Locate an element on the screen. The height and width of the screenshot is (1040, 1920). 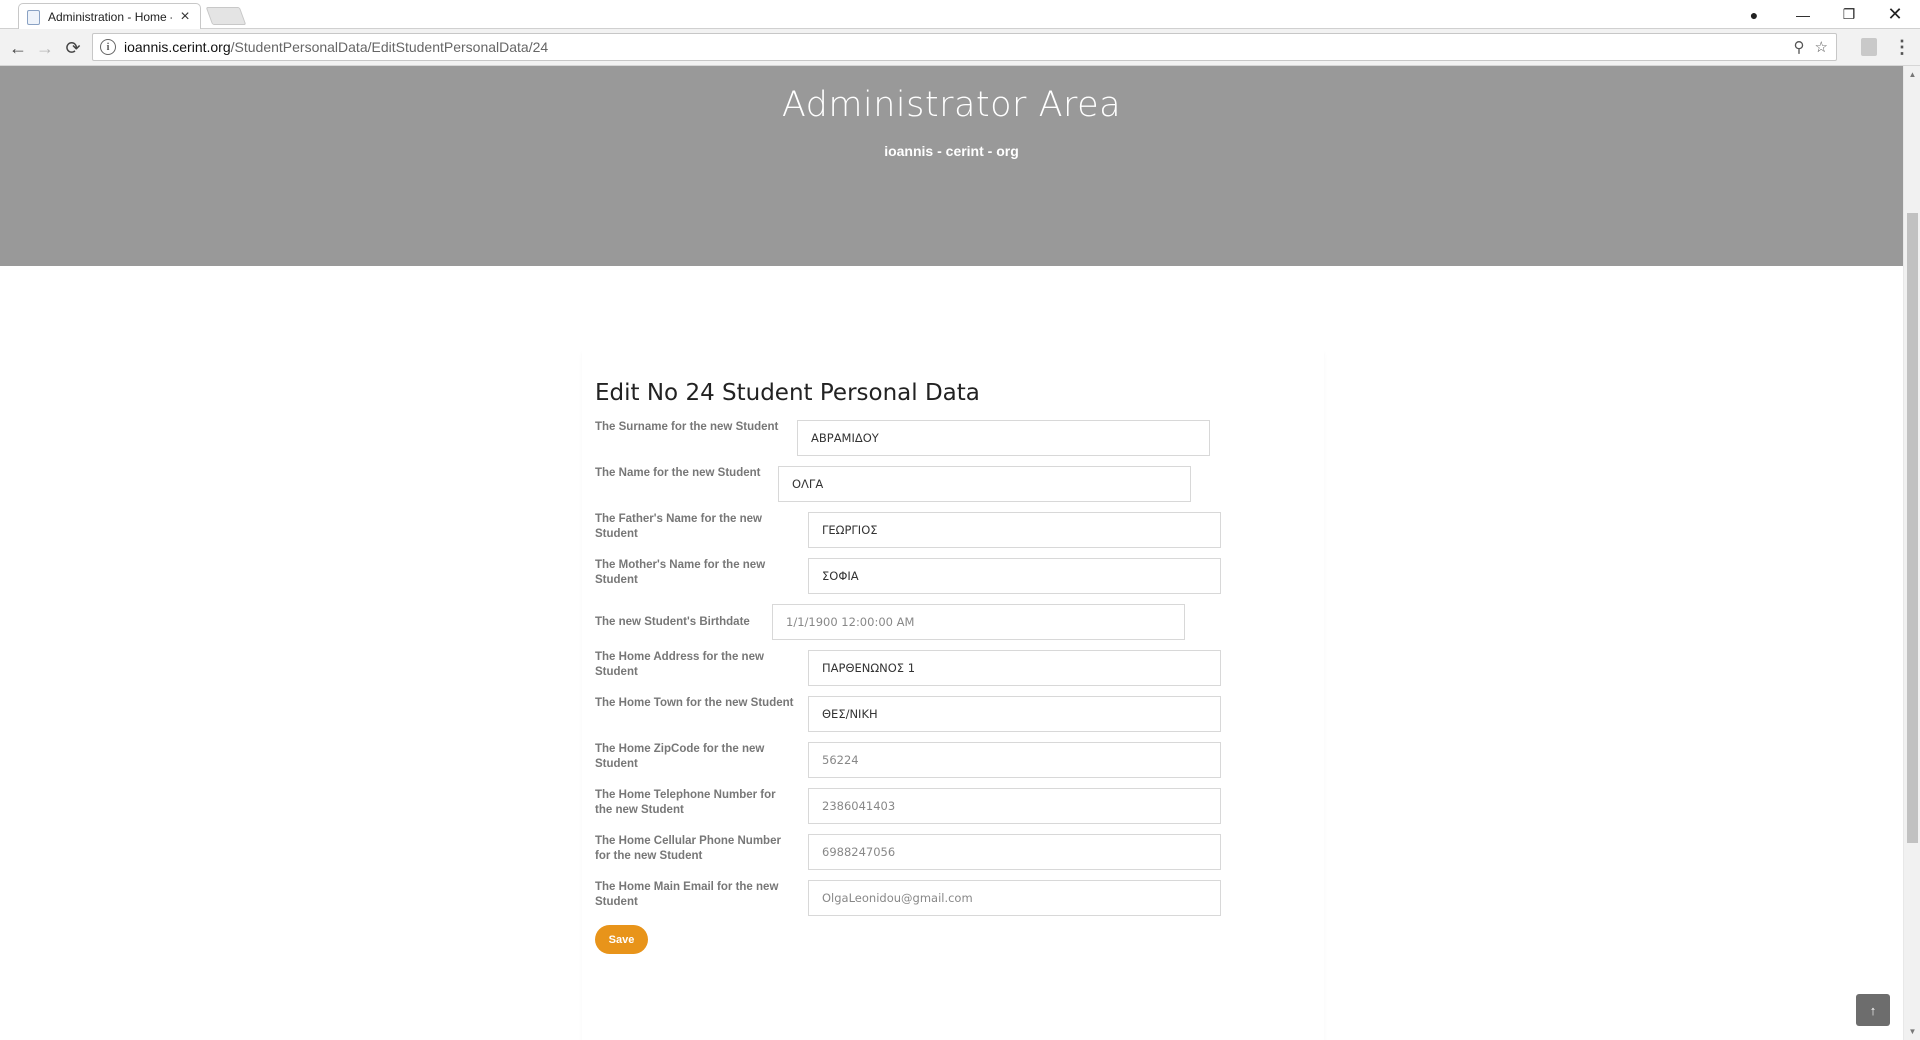
scroll-down-icon: ▼ is located at coordinates (1912, 1031).